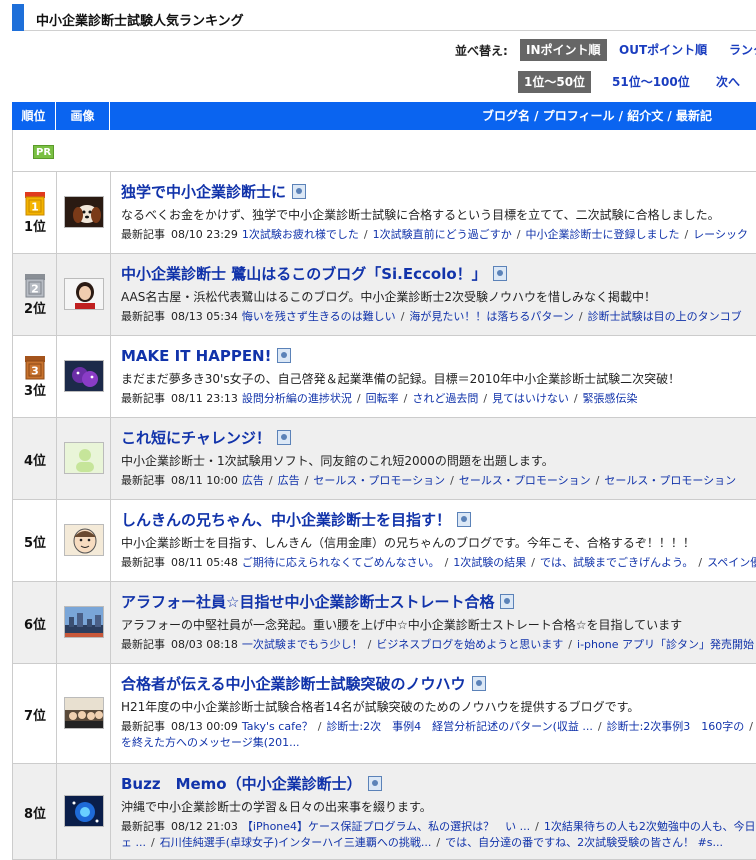 The height and width of the screenshot is (860, 756). What do you see at coordinates (35, 204) in the screenshot?
I see `gold-medal-icon: 1` at bounding box center [35, 204].